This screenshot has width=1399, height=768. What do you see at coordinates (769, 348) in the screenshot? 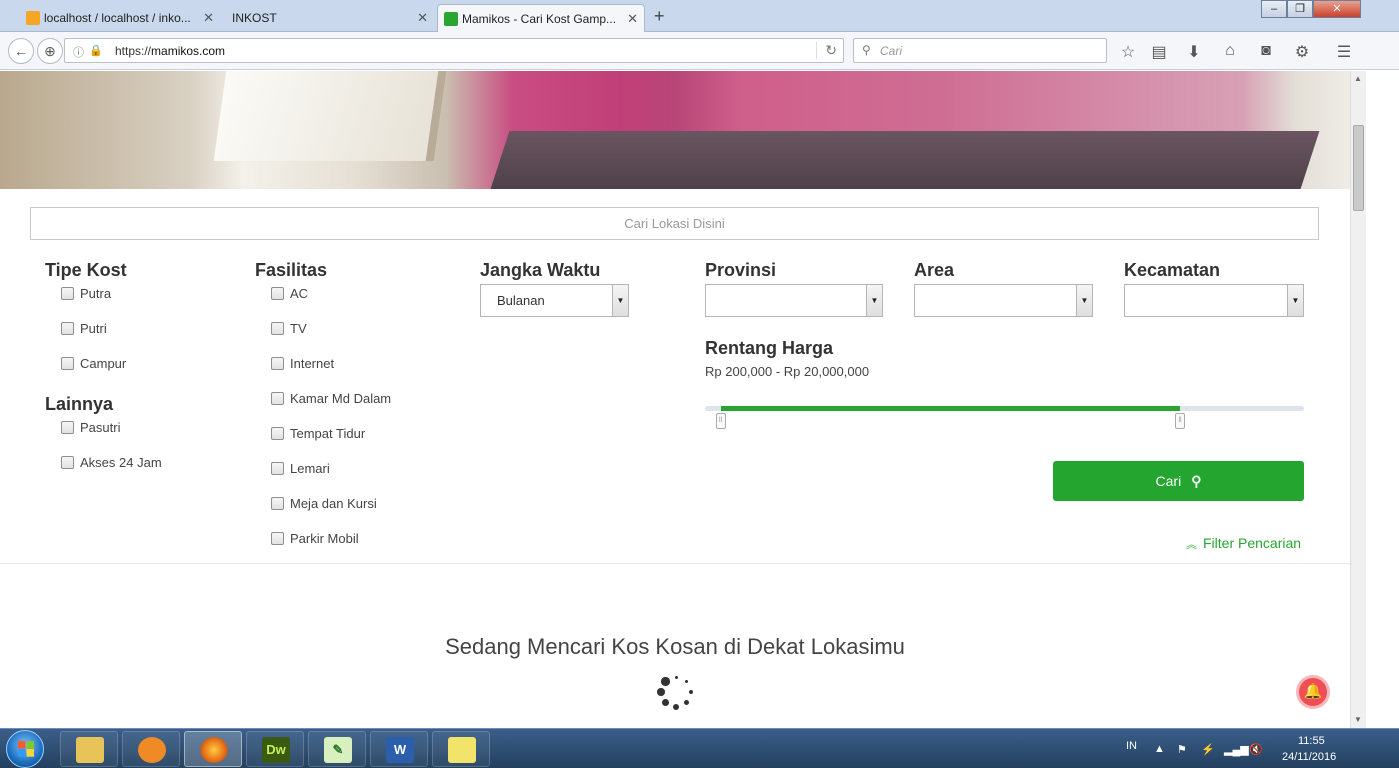
I see `rentang-harga-heading: Rentang Harga` at bounding box center [769, 348].